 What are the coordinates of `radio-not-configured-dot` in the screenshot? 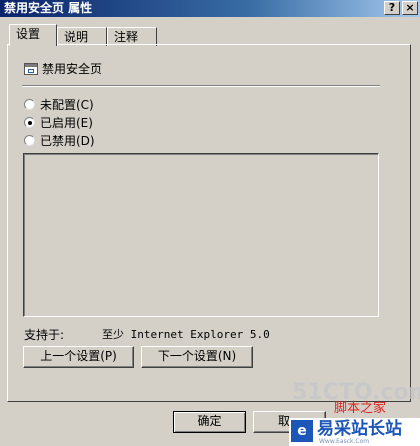 It's located at (29, 104).